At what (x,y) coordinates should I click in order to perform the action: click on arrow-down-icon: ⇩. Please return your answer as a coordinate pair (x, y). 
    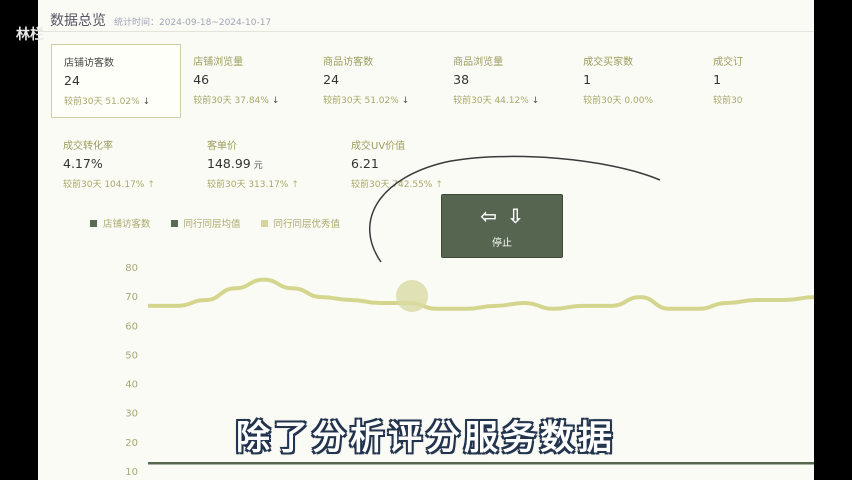
    Looking at the image, I should click on (515, 215).